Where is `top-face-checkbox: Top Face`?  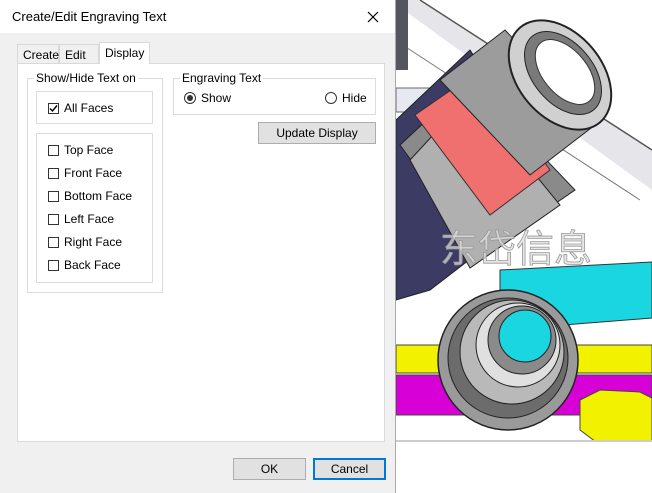 top-face-checkbox: Top Face is located at coordinates (80, 150).